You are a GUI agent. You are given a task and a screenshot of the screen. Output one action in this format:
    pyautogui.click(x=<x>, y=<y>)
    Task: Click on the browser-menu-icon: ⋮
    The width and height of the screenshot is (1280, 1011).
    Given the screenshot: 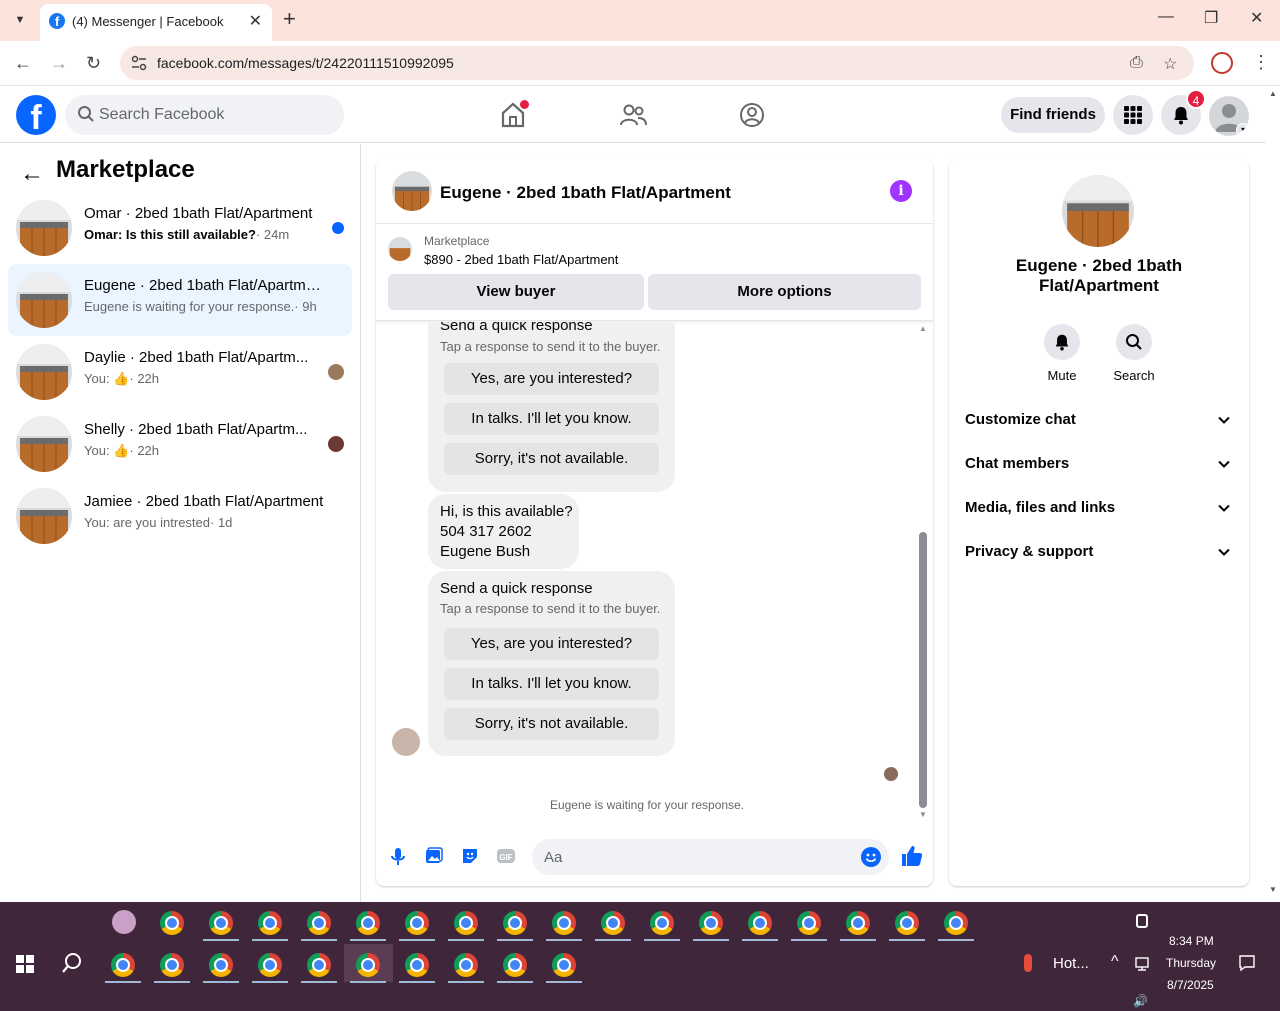 What is the action you would take?
    pyautogui.click(x=1261, y=62)
    